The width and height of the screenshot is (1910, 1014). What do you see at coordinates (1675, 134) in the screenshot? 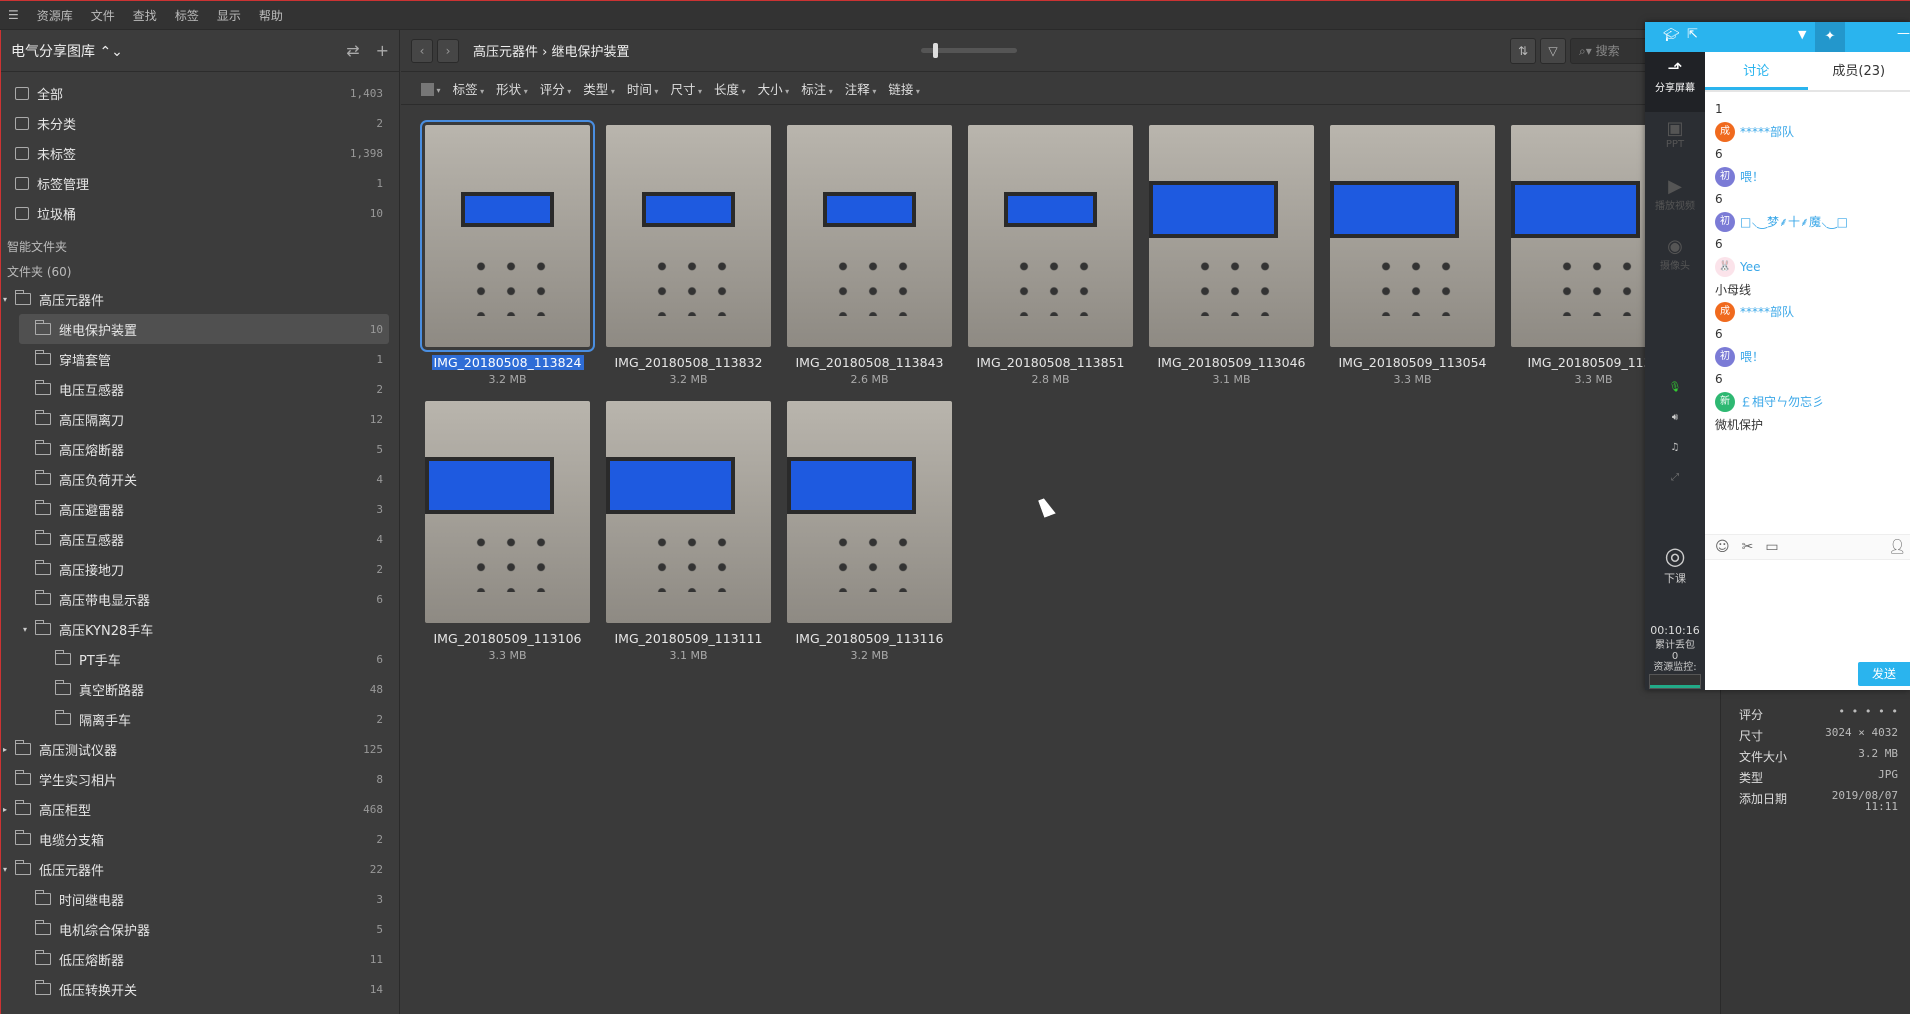
I see `ppt-button: ▣ PPT` at bounding box center [1675, 134].